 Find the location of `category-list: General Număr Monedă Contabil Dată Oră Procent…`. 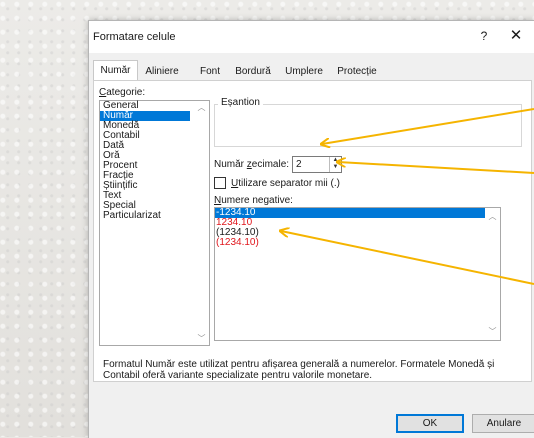

category-list: General Număr Monedă Contabil Dată Oră Procent… is located at coordinates (154, 223).